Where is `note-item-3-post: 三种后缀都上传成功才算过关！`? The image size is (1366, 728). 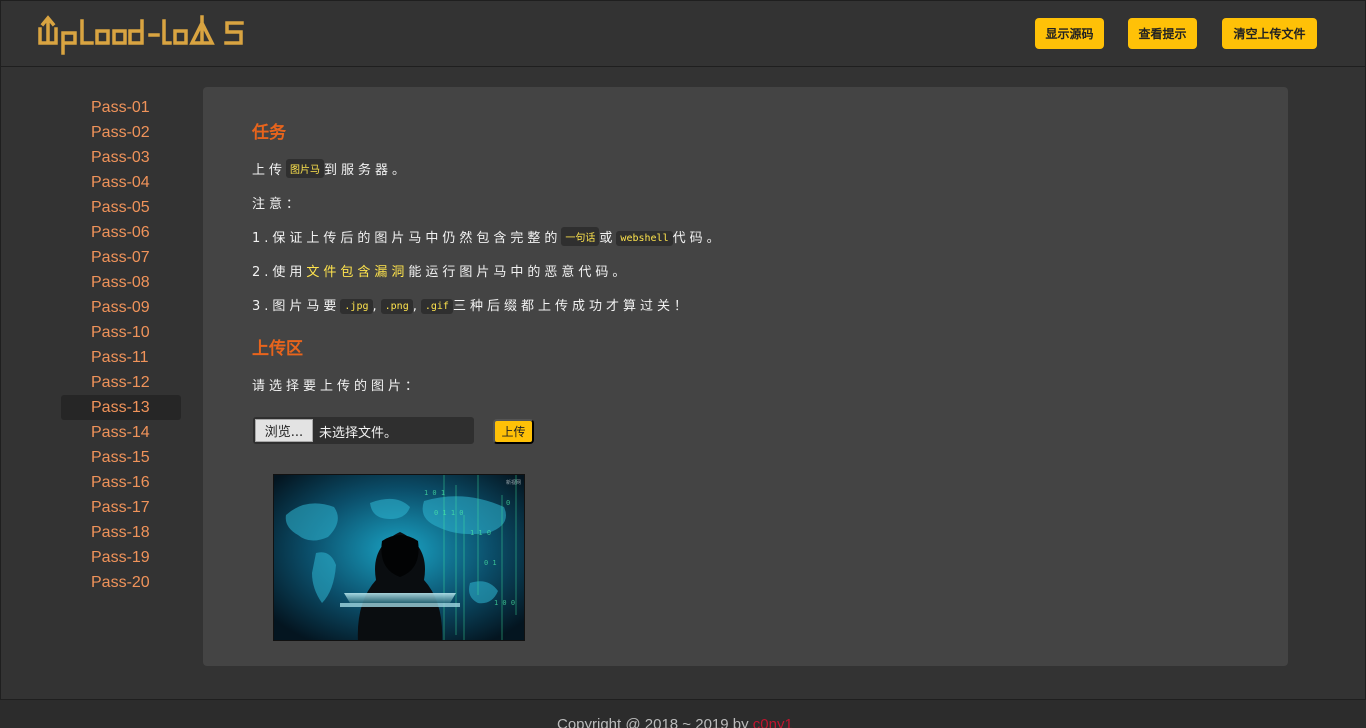
note-item-3-post: 三种后缀都上传成功才算过关！ is located at coordinates (571, 306).